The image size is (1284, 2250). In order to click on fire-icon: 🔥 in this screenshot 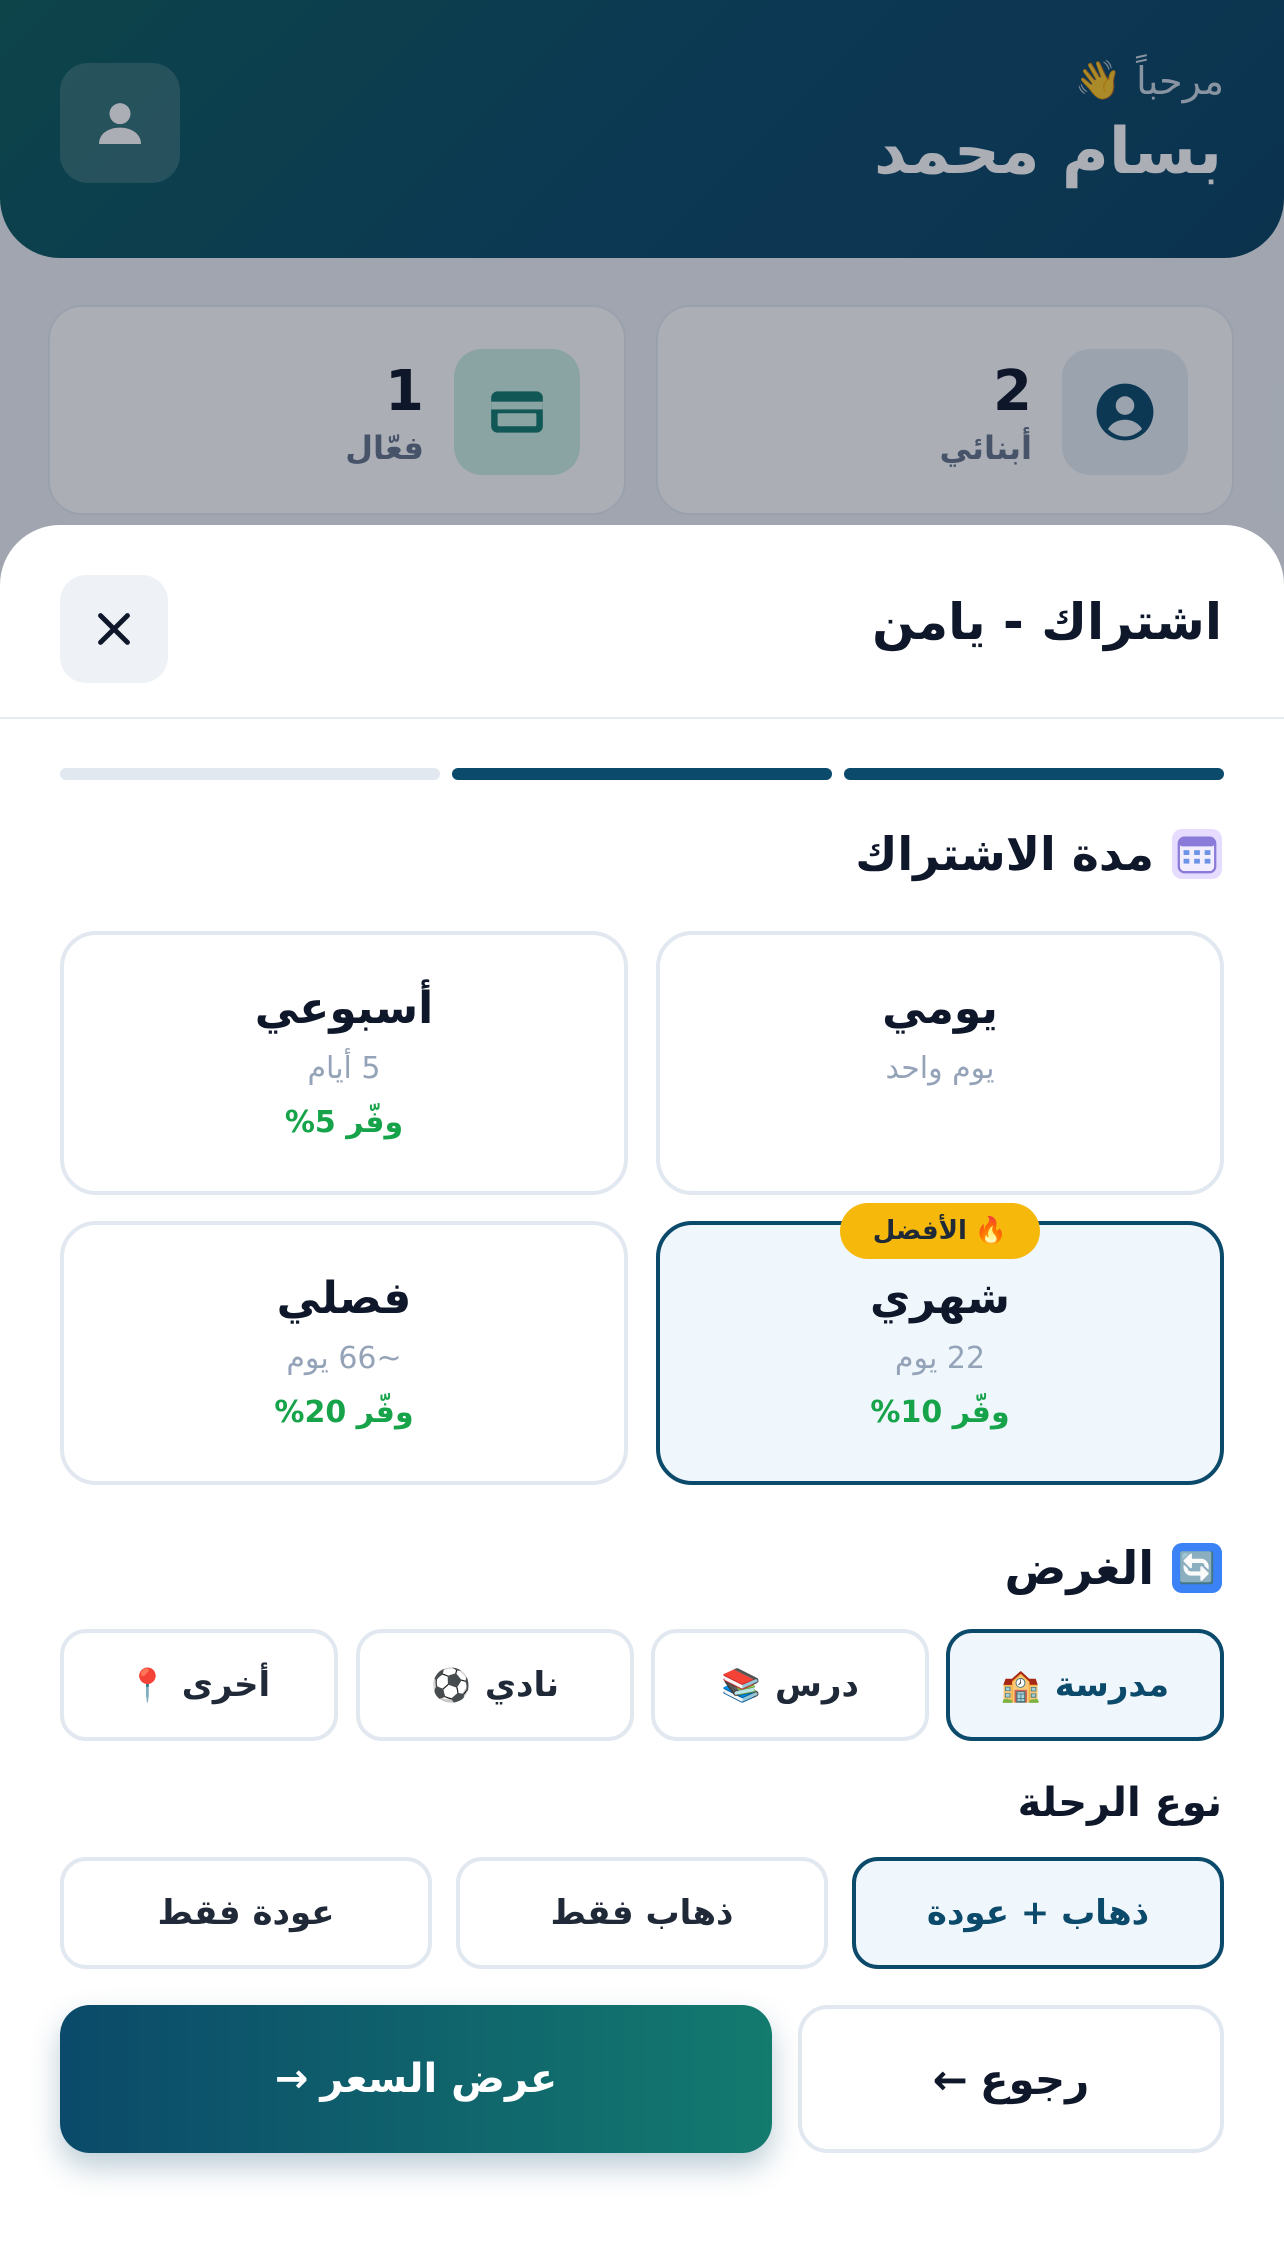, I will do `click(991, 1231)`.